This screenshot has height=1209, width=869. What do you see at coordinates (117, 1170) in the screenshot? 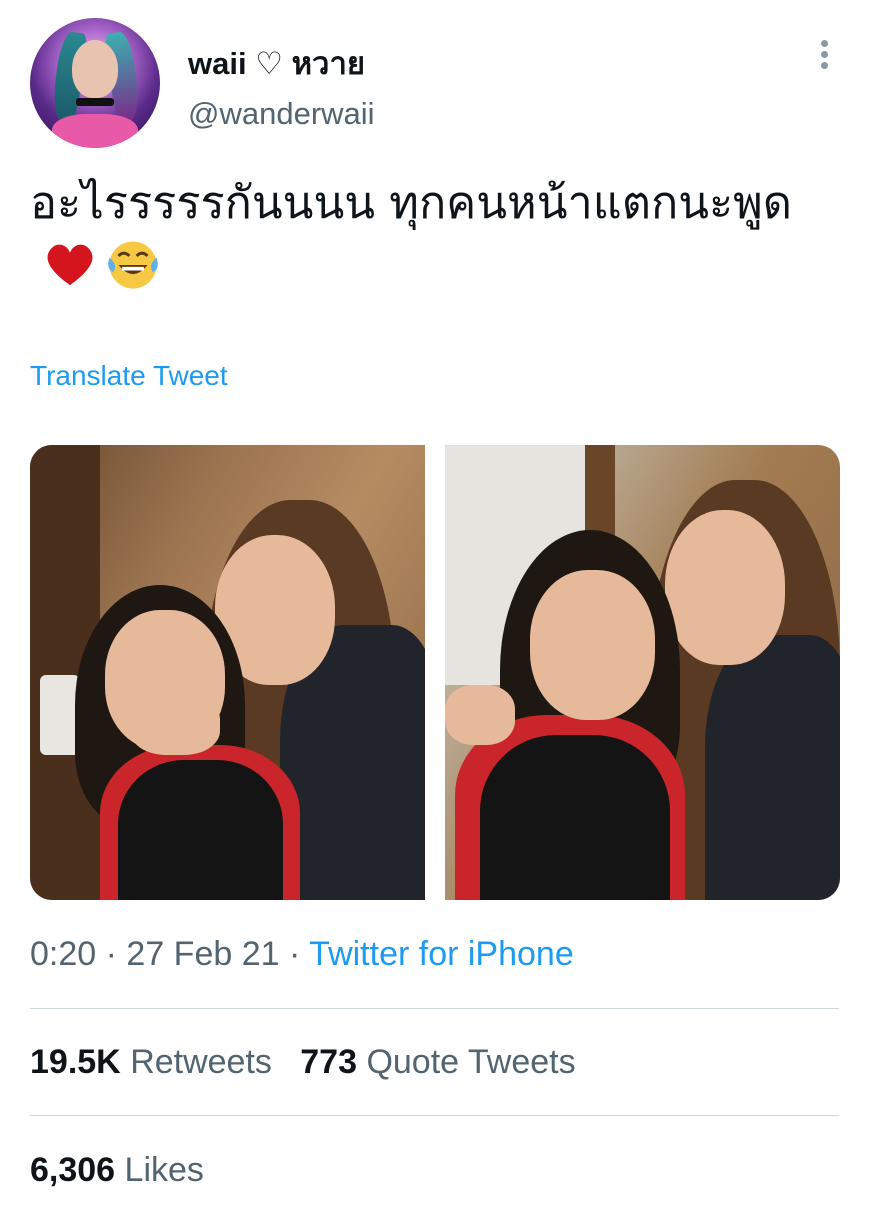
I see `likes-stat: 6,306 Likes` at bounding box center [117, 1170].